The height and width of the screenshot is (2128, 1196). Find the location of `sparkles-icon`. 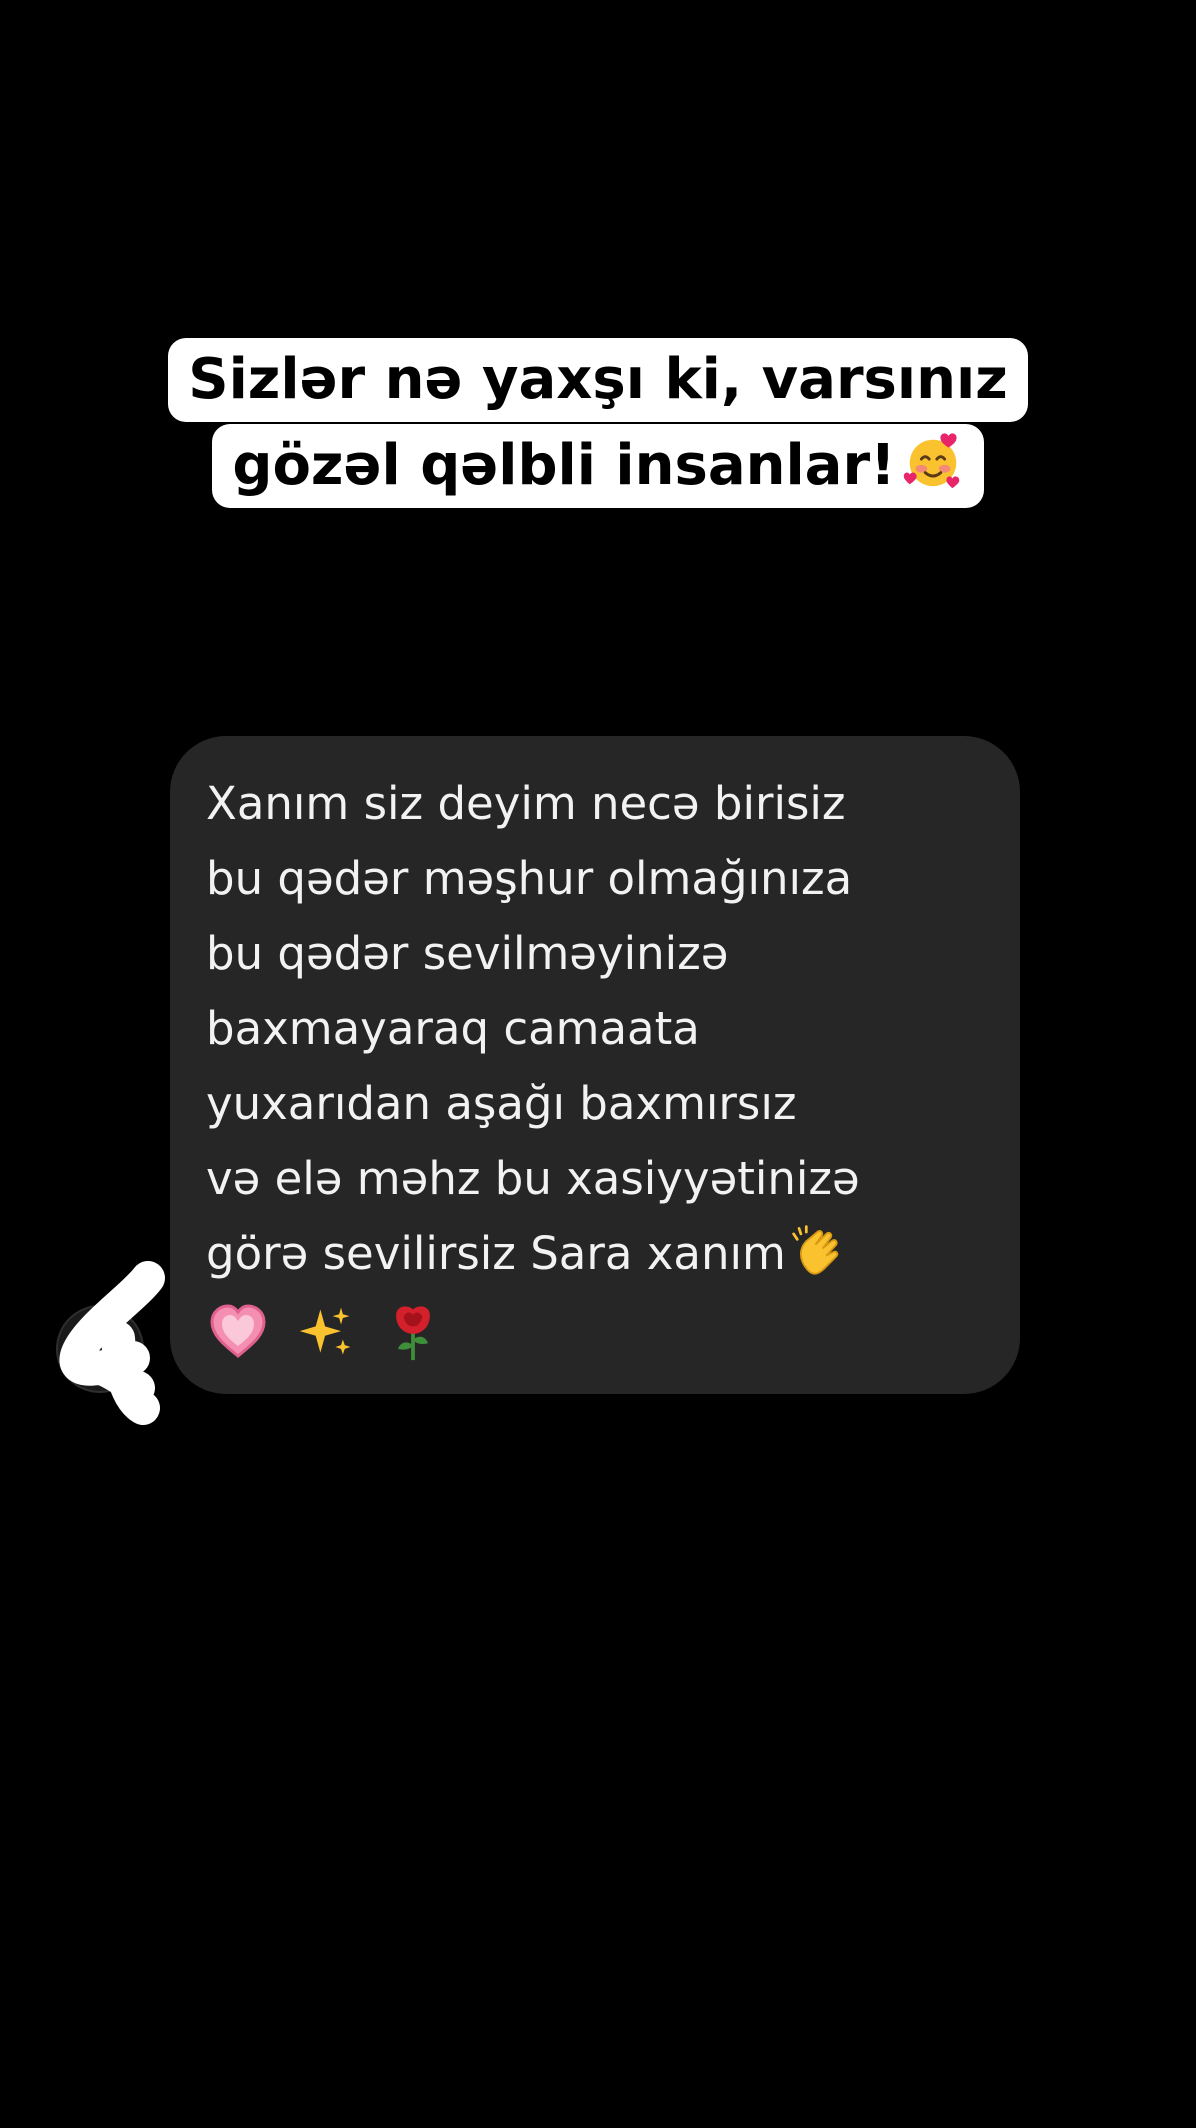

sparkles-icon is located at coordinates (325, 1331).